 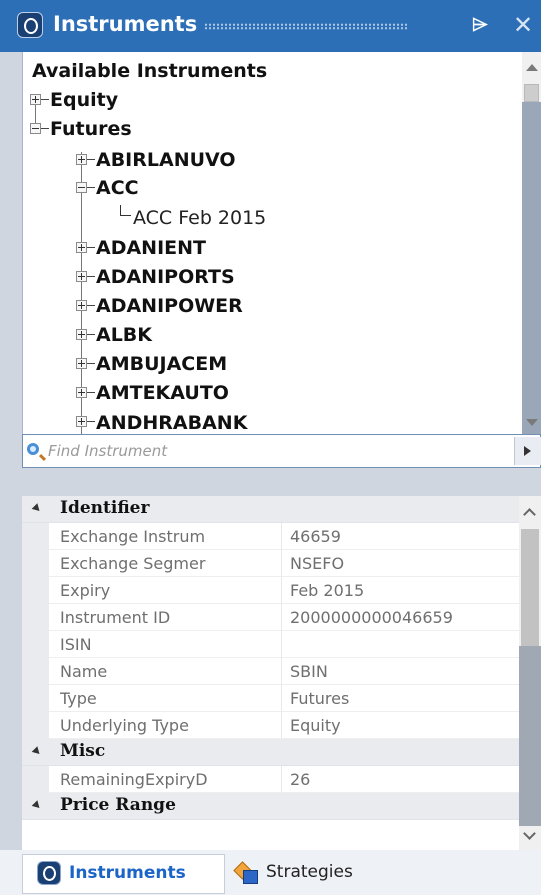 What do you see at coordinates (270, 563) in the screenshot?
I see `property-row: Exchange Segmer NSEFO` at bounding box center [270, 563].